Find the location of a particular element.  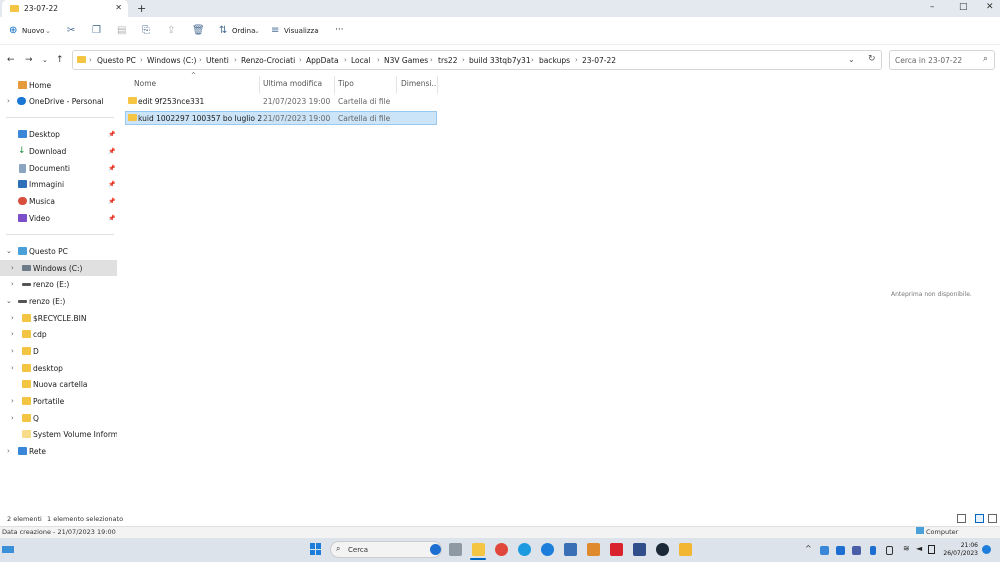

column-header-type: Tipo is located at coordinates (346, 83).